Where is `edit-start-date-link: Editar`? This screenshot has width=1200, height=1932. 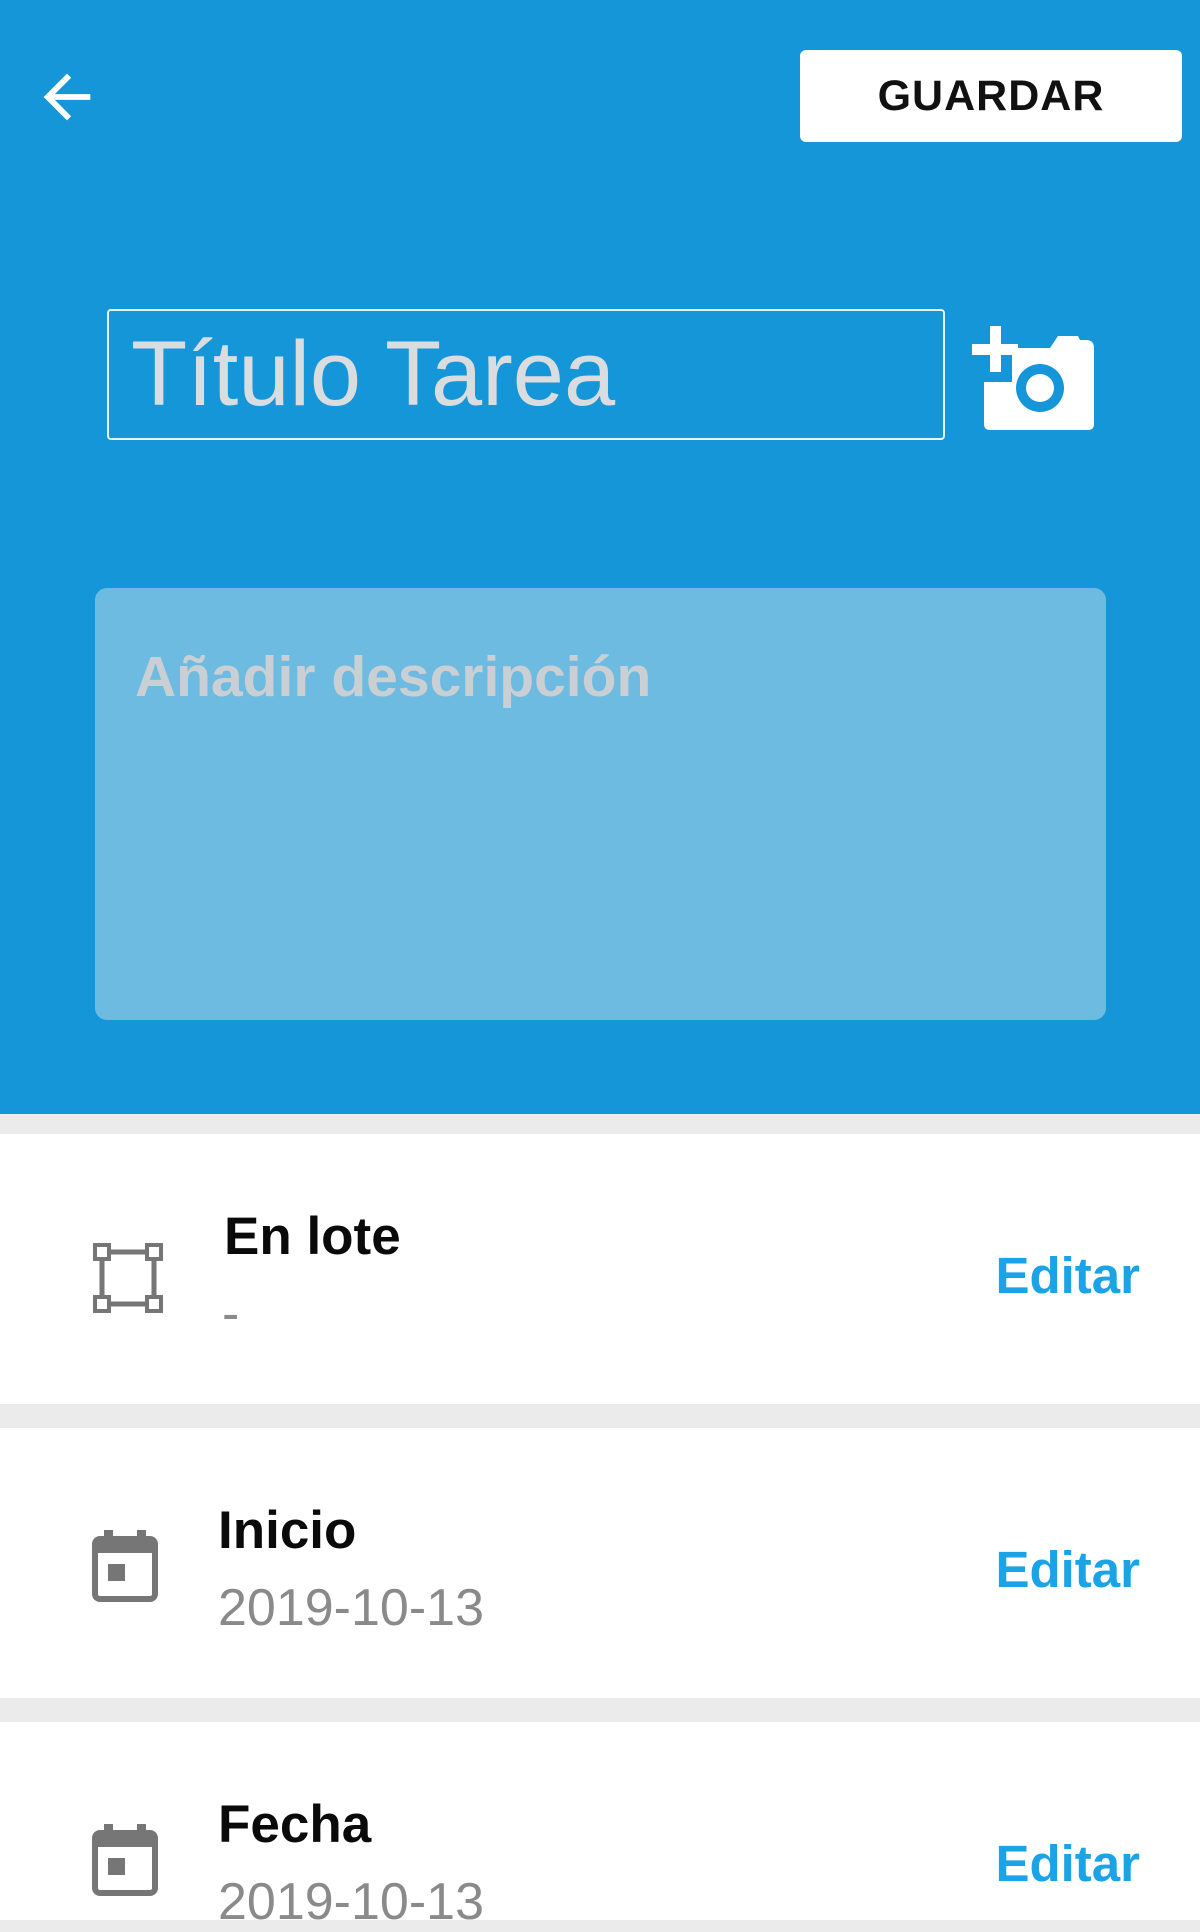 edit-start-date-link: Editar is located at coordinates (1067, 1569).